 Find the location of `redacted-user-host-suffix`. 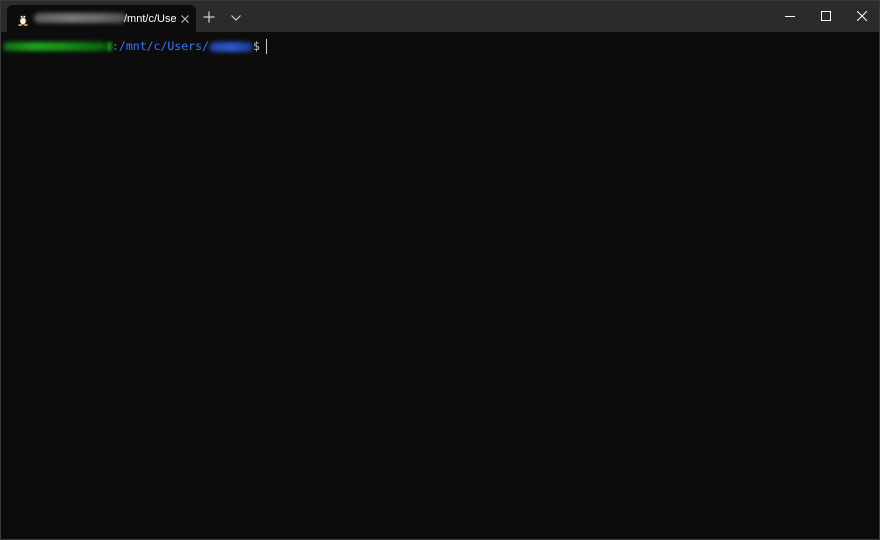

redacted-user-host-suffix is located at coordinates (109, 46).